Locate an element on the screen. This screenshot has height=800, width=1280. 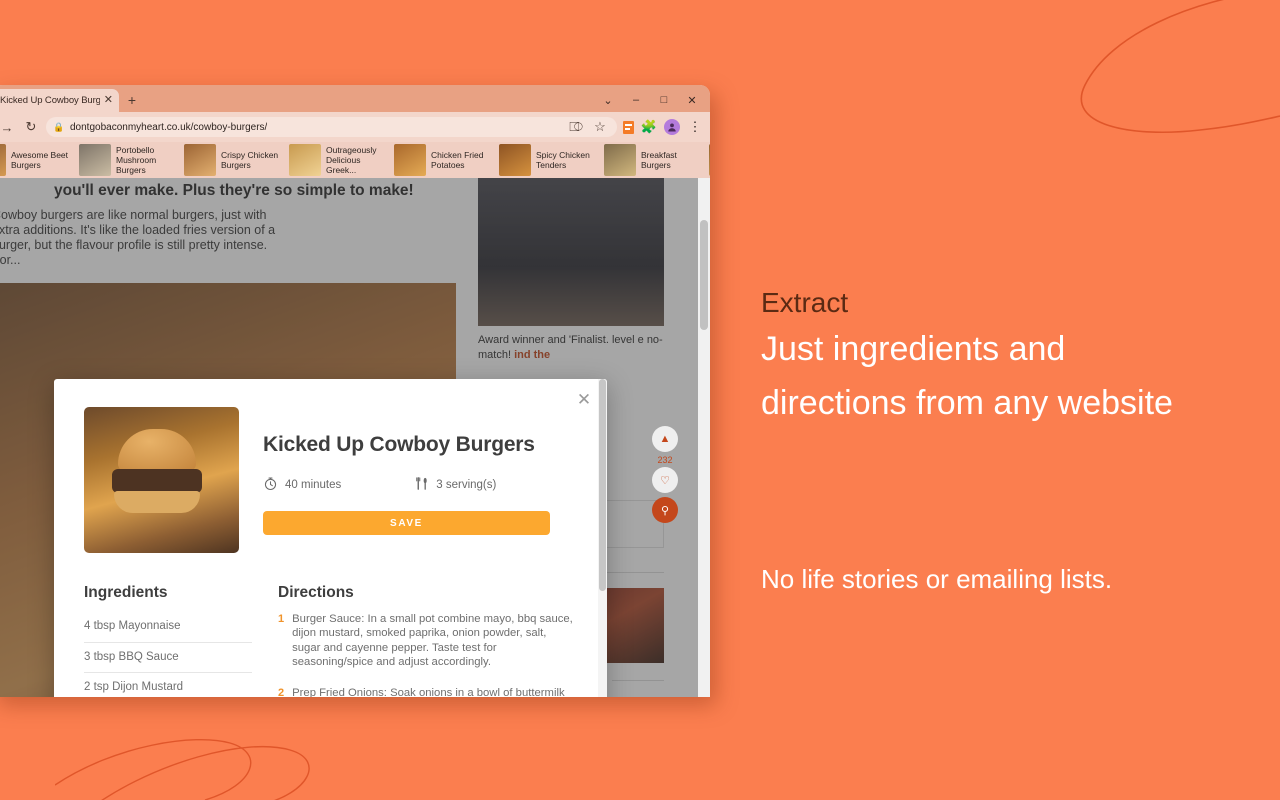
recipe-thumbnail-burger is located at coordinates (161, 480).